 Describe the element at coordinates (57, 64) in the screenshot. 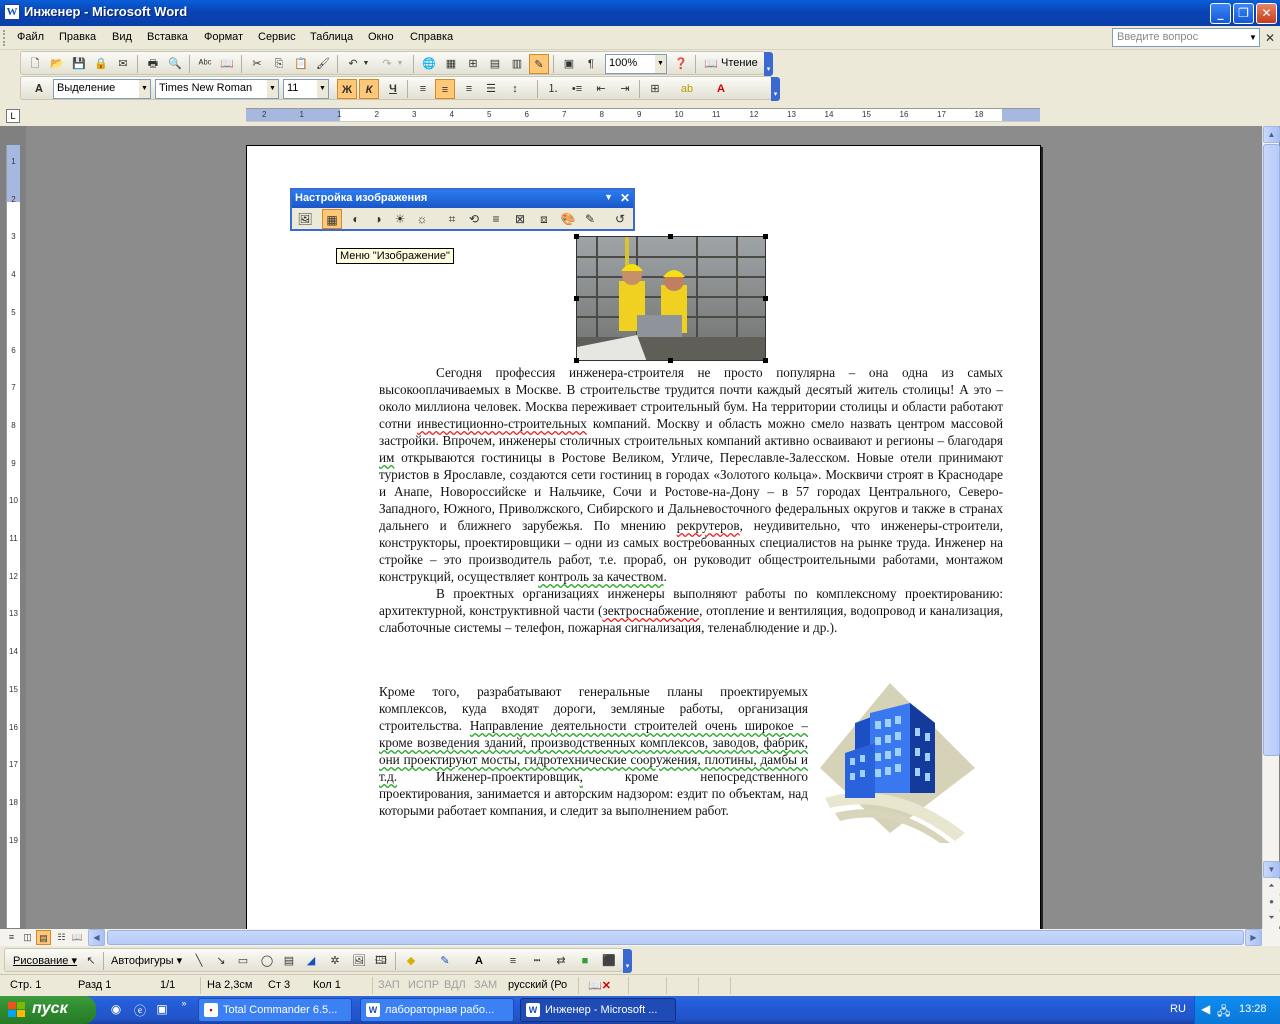

I see `open-icon: 📂` at that location.